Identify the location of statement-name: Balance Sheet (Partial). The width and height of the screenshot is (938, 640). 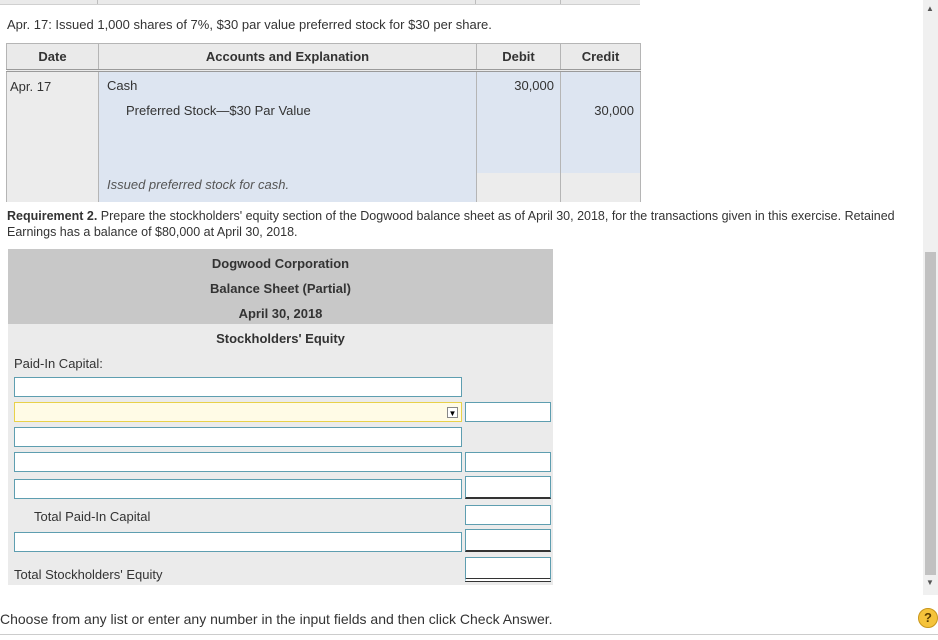
(280, 288).